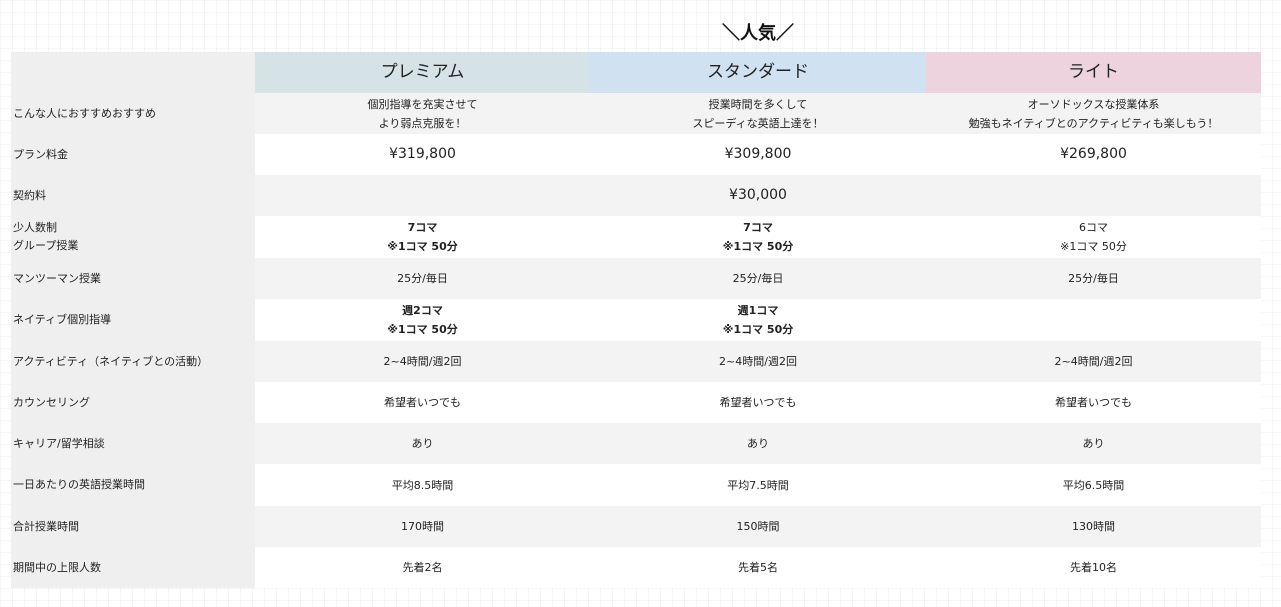  I want to click on cell-all-plans: ¥30,000, so click(758, 195).